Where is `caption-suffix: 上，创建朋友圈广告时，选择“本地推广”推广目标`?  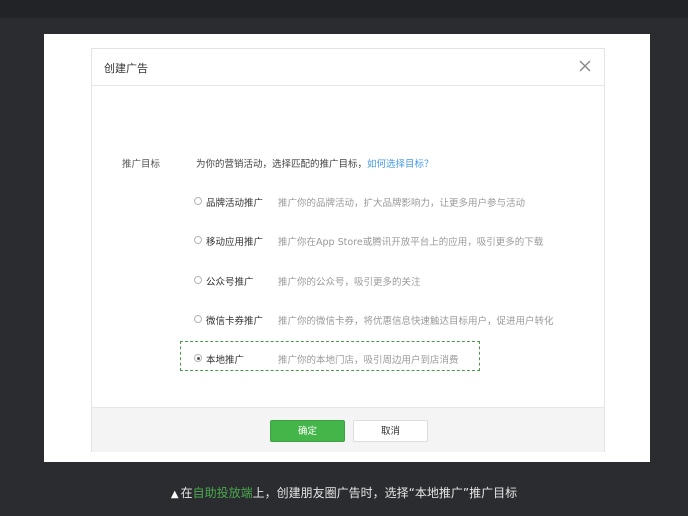 caption-suffix: 上，创建朋友圈广告时，选择“本地推广”推广目标 is located at coordinates (385, 493).